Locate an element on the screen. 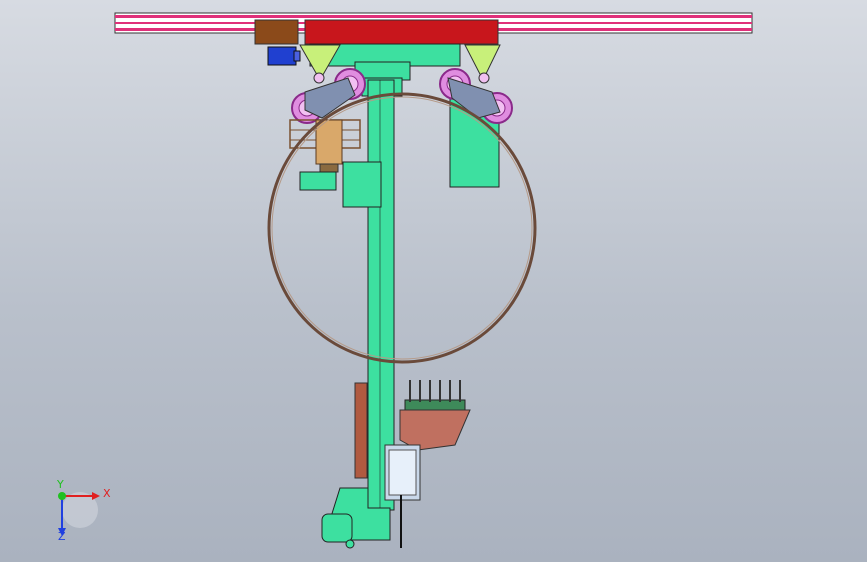  carriage-plate is located at coordinates (401, 32).